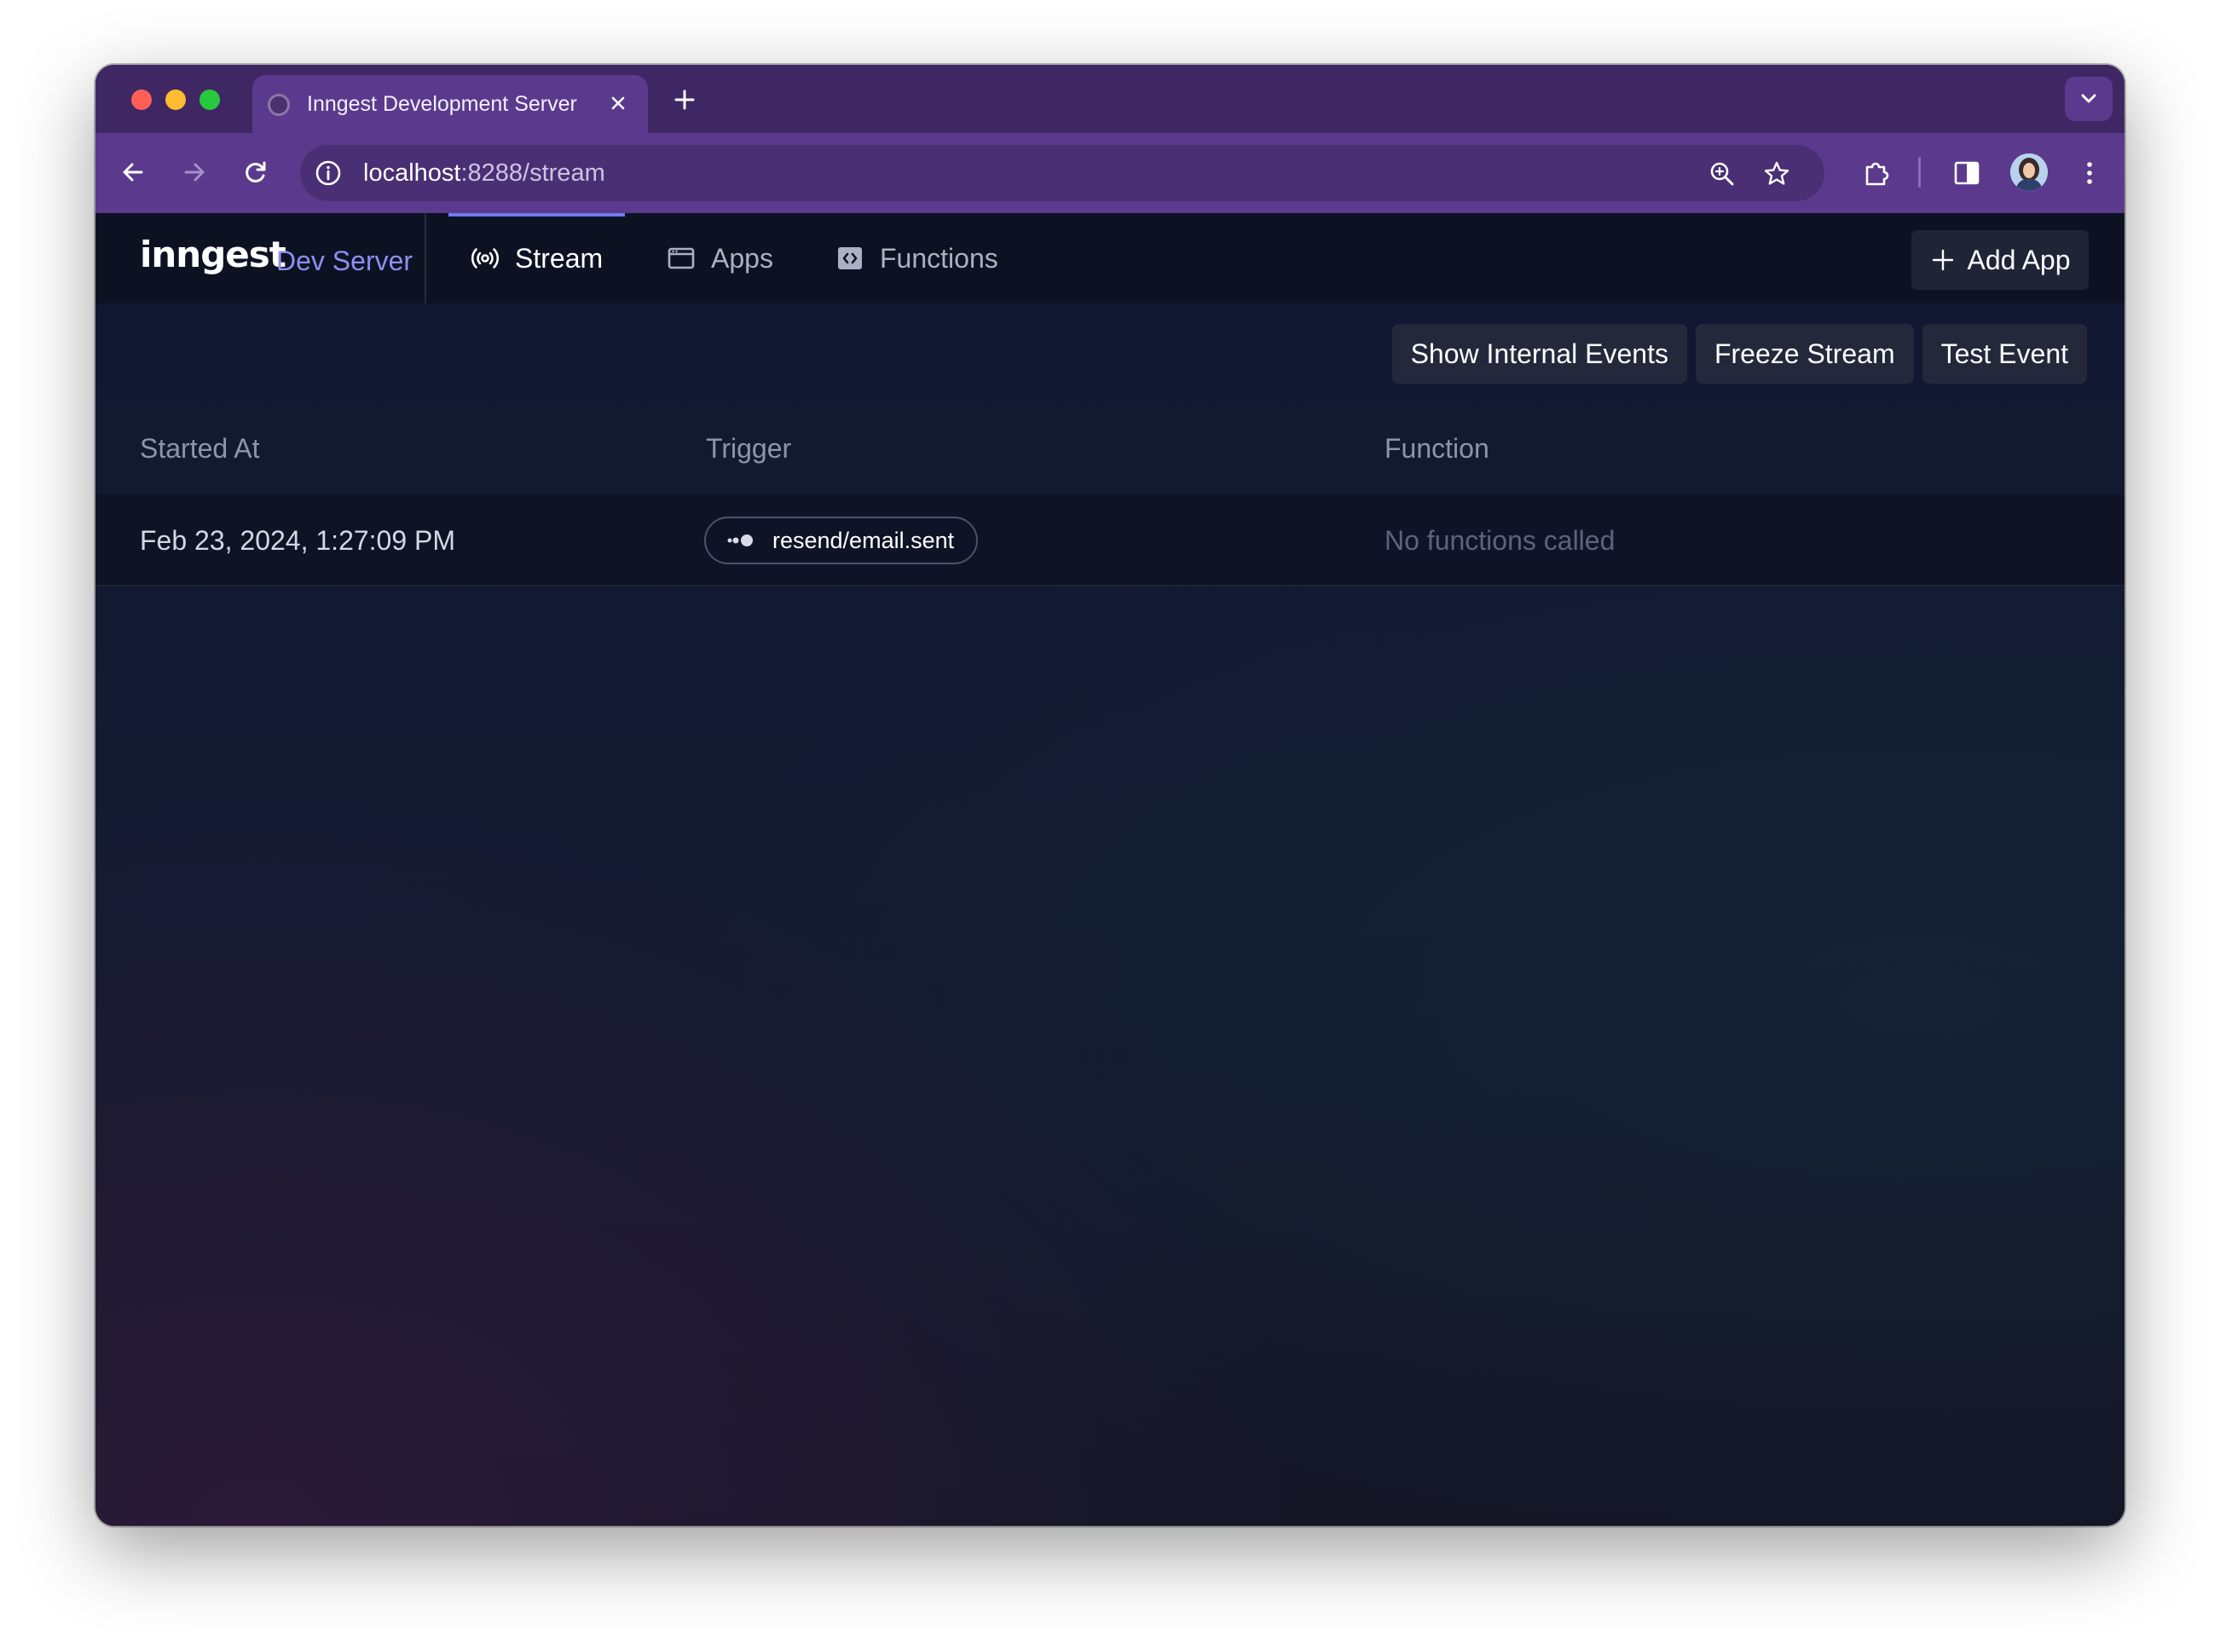  Describe the element at coordinates (133, 172) in the screenshot. I see `back-arrow-icon` at that location.